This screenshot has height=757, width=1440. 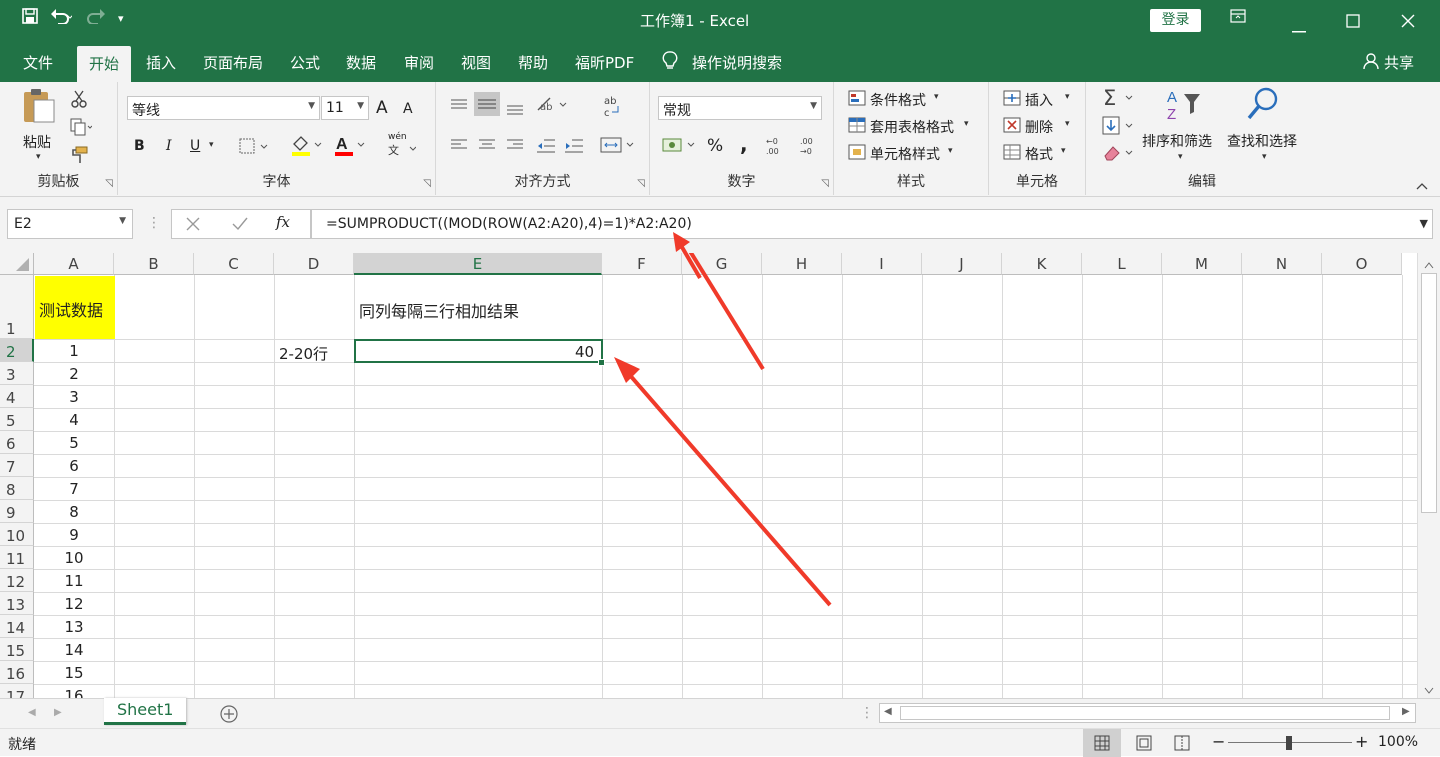 I want to click on insert-cells-button: 插入, so click(x=1039, y=100).